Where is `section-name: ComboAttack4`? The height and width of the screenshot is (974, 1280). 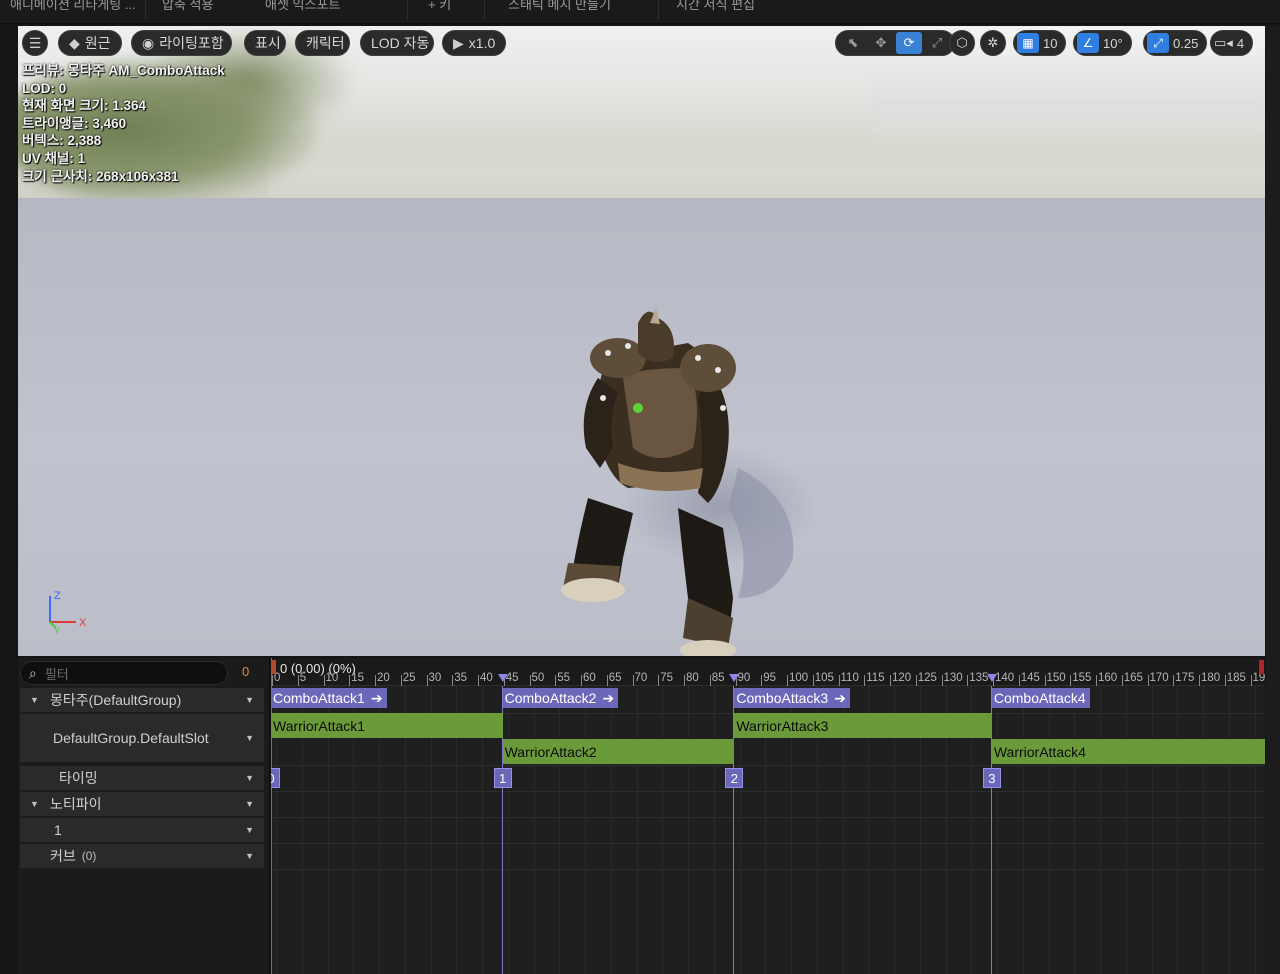 section-name: ComboAttack4 is located at coordinates (1039, 698).